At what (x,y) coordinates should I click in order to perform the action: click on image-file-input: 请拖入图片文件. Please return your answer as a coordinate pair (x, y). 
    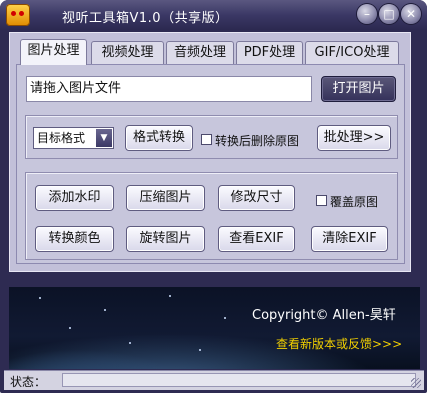
    Looking at the image, I should click on (169, 89).